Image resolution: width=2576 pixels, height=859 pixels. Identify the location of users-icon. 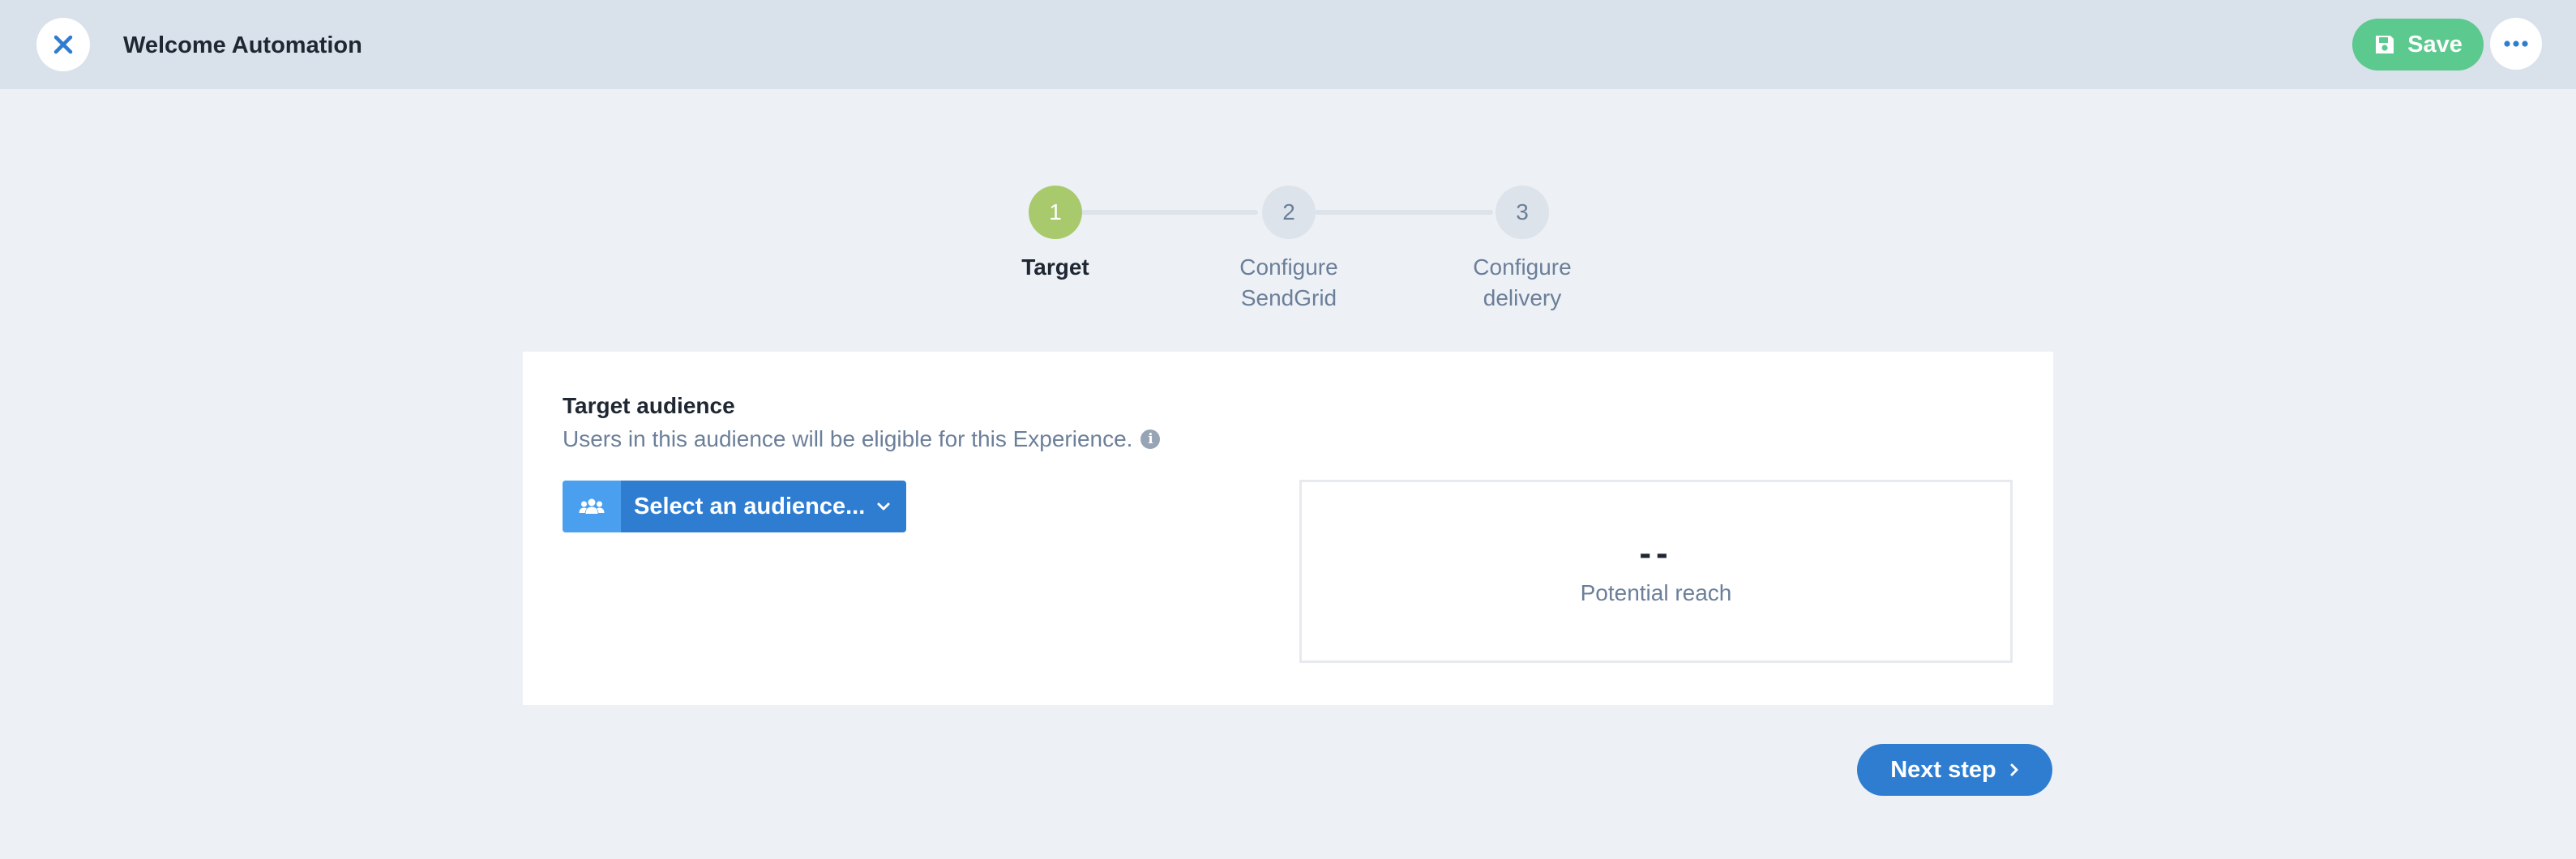
(592, 506).